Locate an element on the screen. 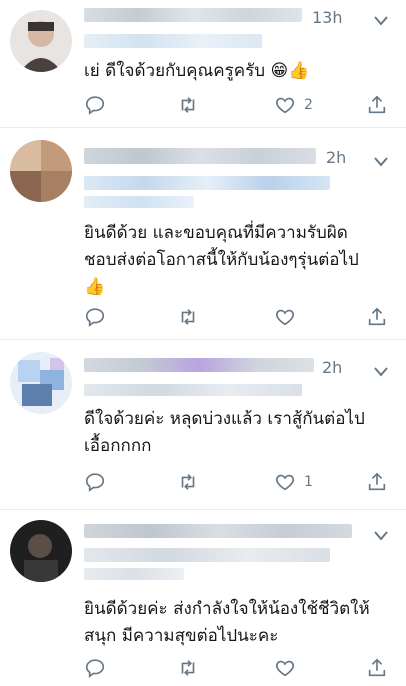  tweet-actions: 2 is located at coordinates (239, 105).